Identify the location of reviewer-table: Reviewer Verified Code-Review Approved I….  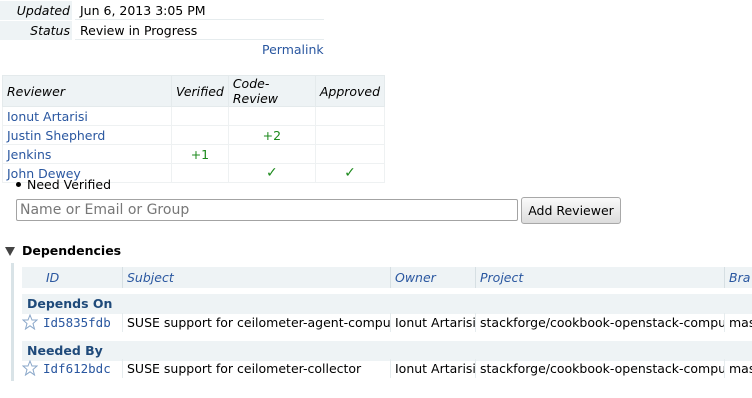
(194, 129).